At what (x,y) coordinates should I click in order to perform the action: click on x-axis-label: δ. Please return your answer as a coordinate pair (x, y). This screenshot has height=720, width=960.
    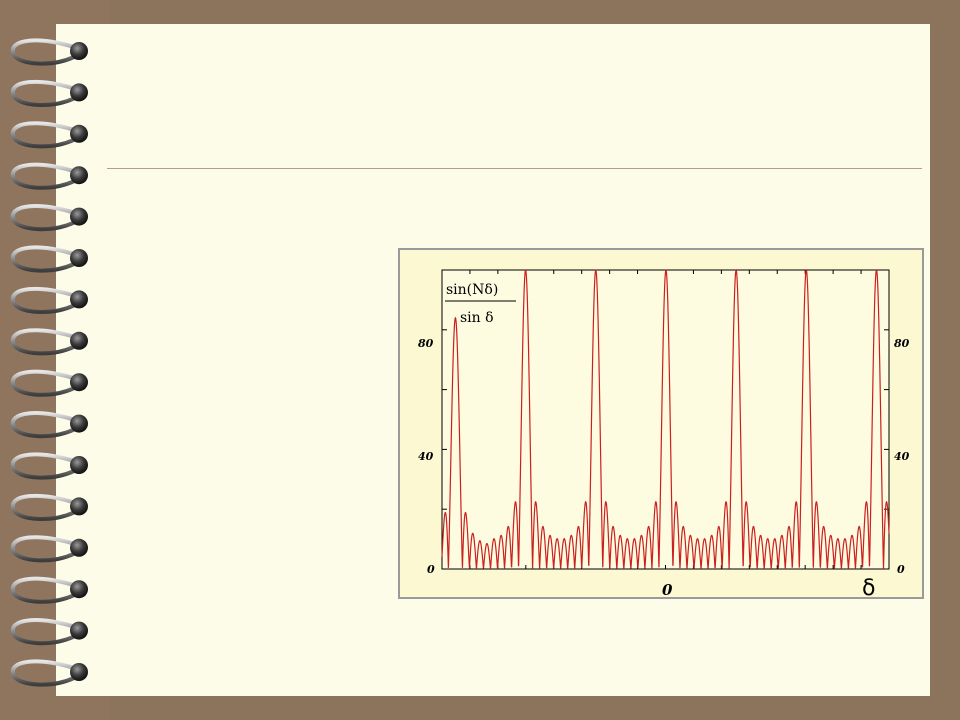
    Looking at the image, I should click on (868, 586).